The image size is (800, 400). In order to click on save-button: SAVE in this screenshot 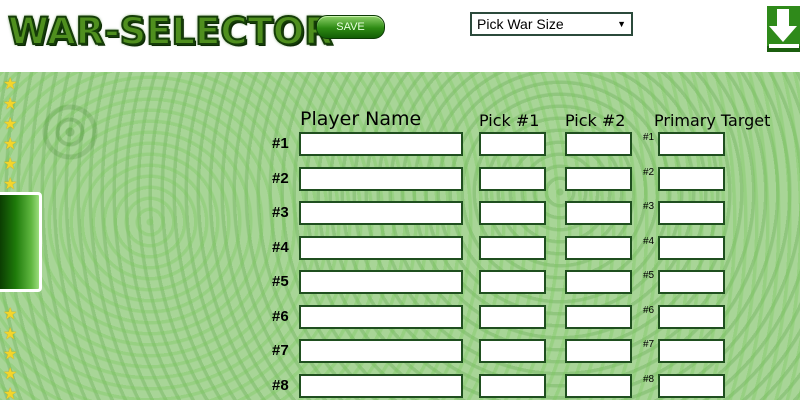, I will do `click(350, 27)`.